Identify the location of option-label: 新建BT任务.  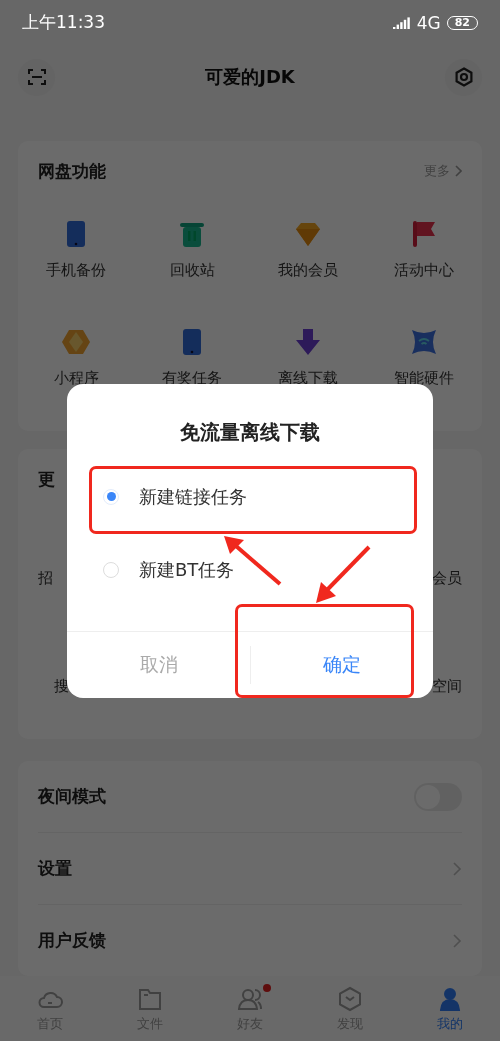
(187, 570).